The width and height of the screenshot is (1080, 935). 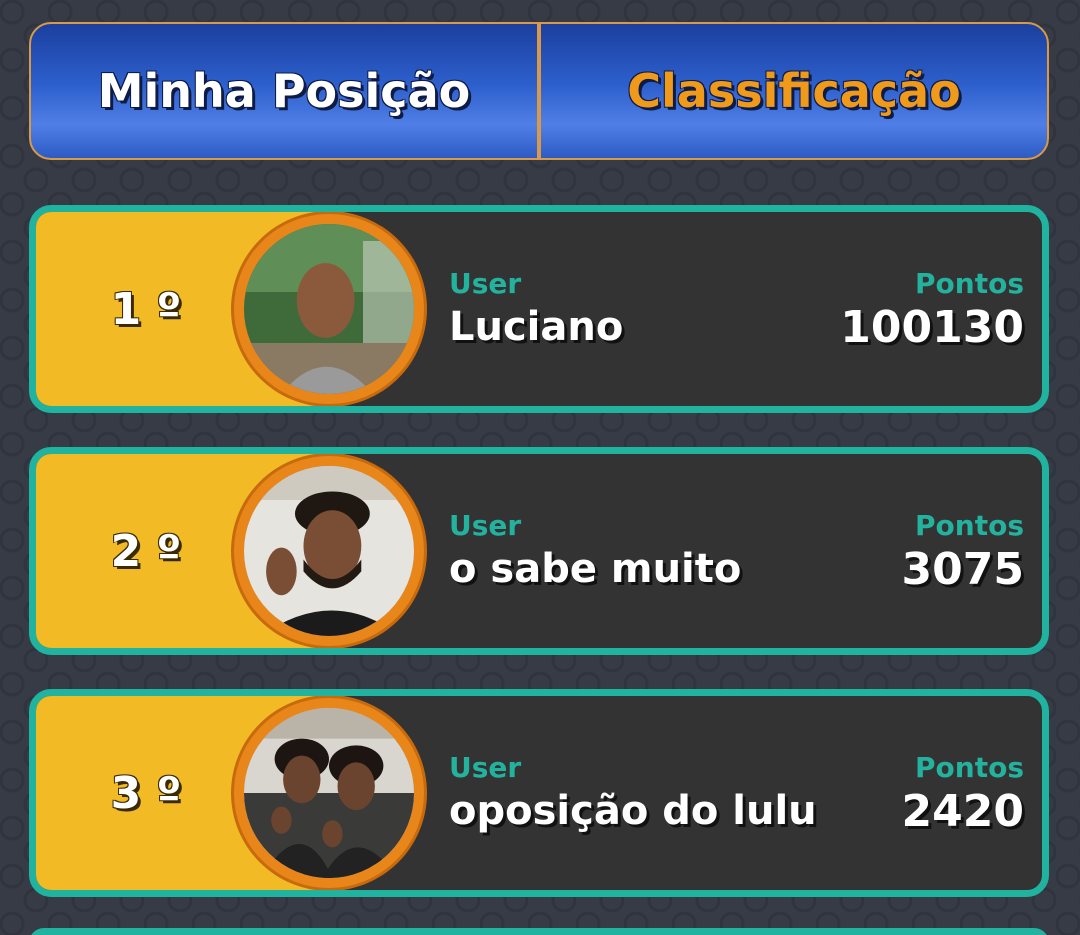 I want to click on points-value: 2420, so click(x=962, y=811).